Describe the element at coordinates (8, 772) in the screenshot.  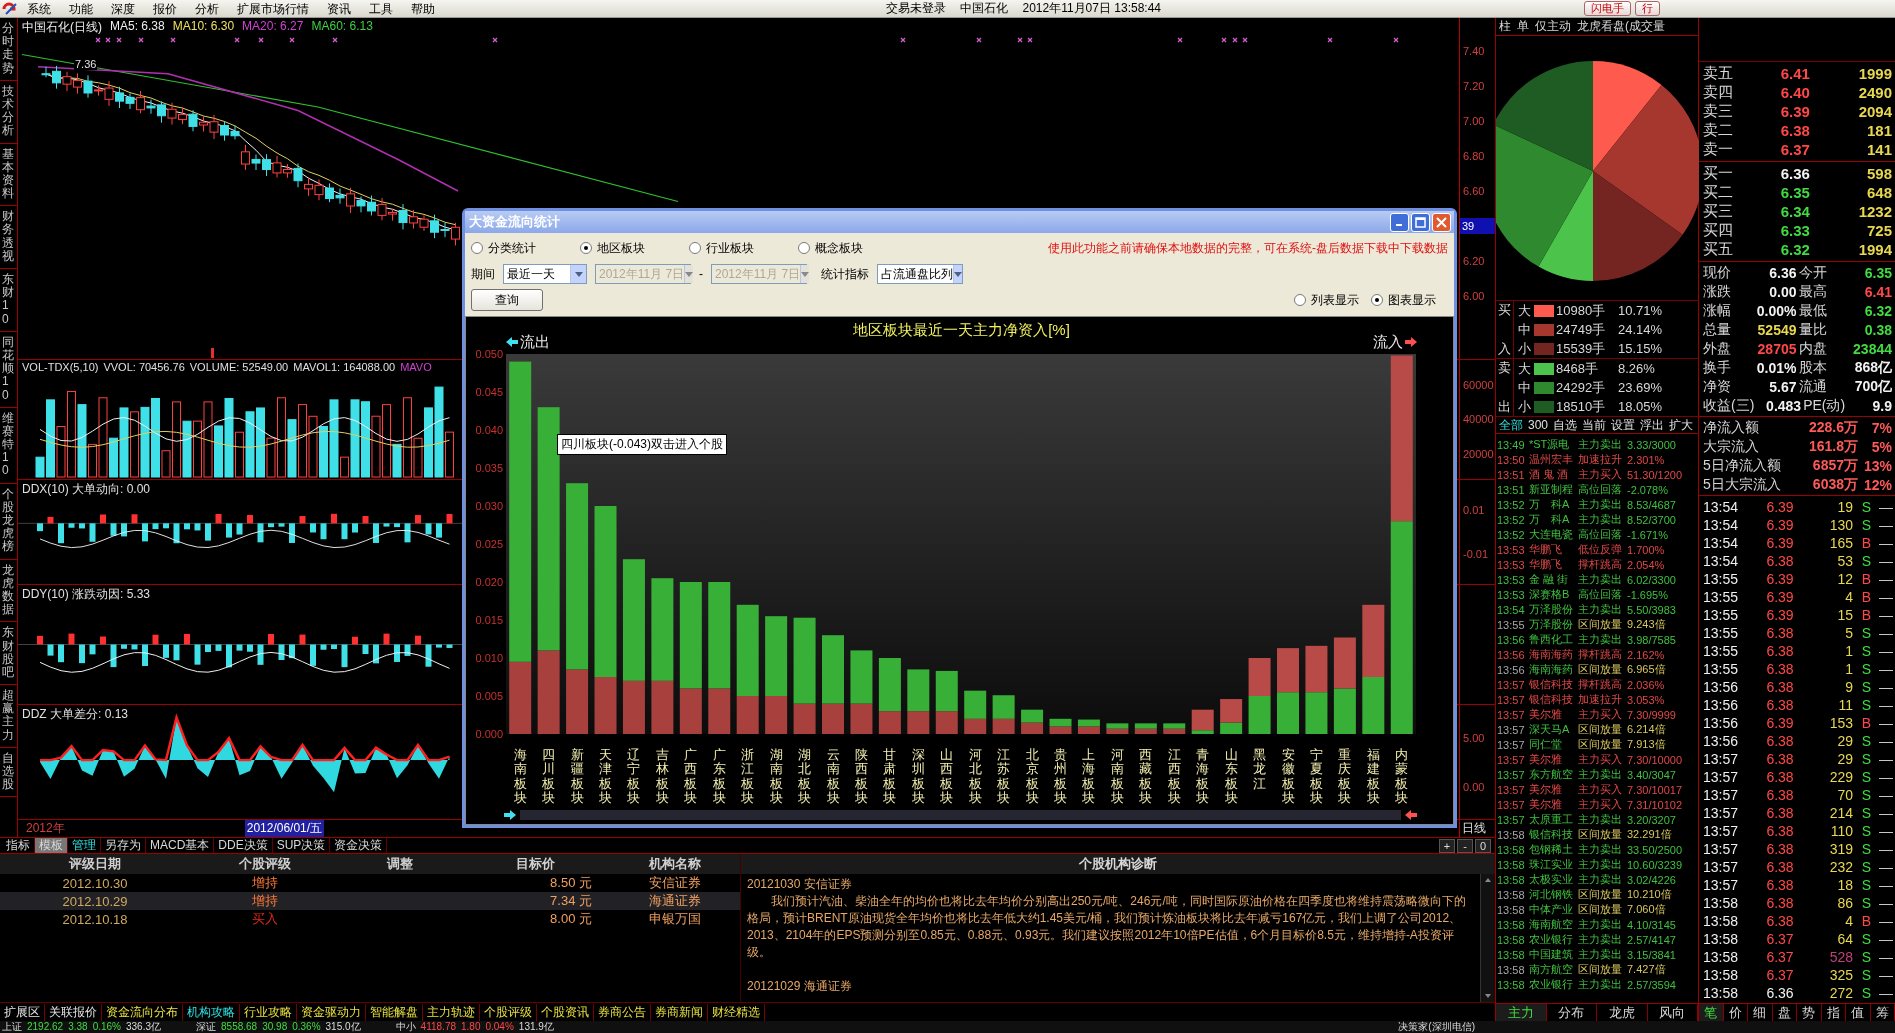
I see `side-tab: 自选股` at that location.